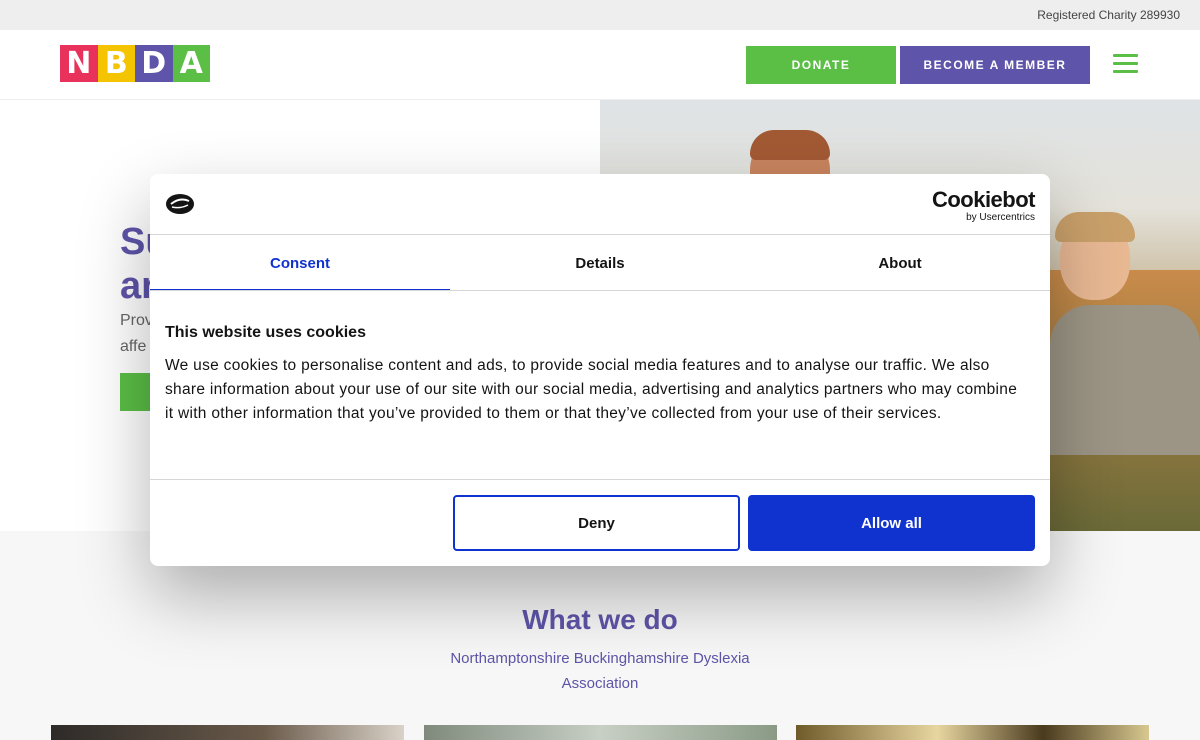 This screenshot has width=1200, height=740. I want to click on tab-details: Details, so click(600, 263).